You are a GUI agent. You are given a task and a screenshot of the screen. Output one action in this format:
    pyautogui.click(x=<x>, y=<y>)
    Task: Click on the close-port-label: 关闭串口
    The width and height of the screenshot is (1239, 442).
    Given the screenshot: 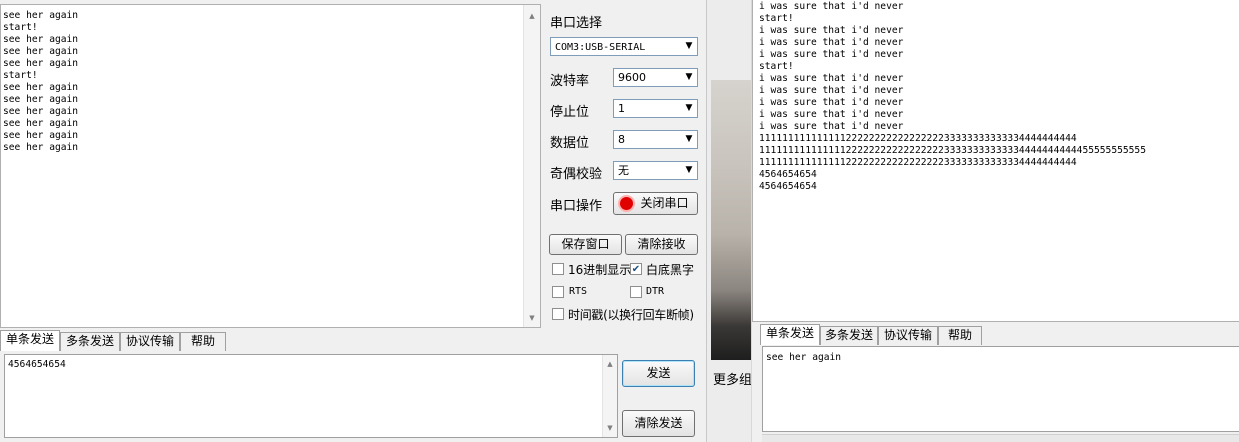 What is the action you would take?
    pyautogui.click(x=664, y=203)
    